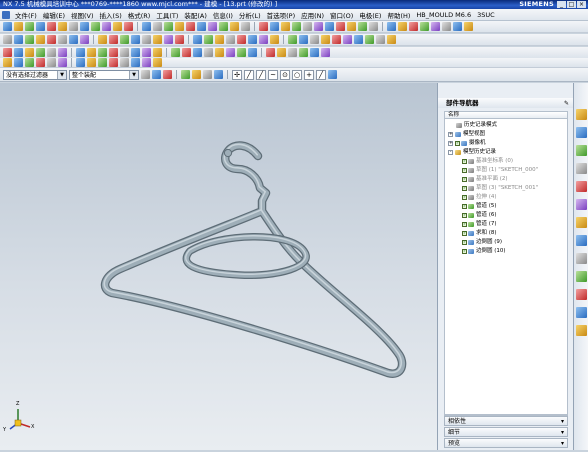 The image size is (588, 452). What do you see at coordinates (18, 62) in the screenshot?
I see `surface-icon` at bounding box center [18, 62].